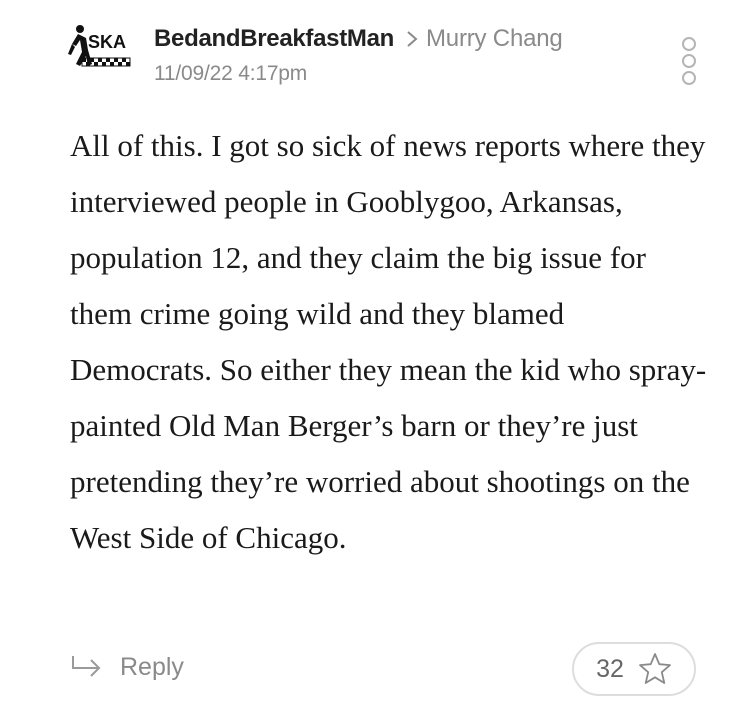 This screenshot has height=724, width=750. I want to click on avatar: SKA, so click(101, 51).